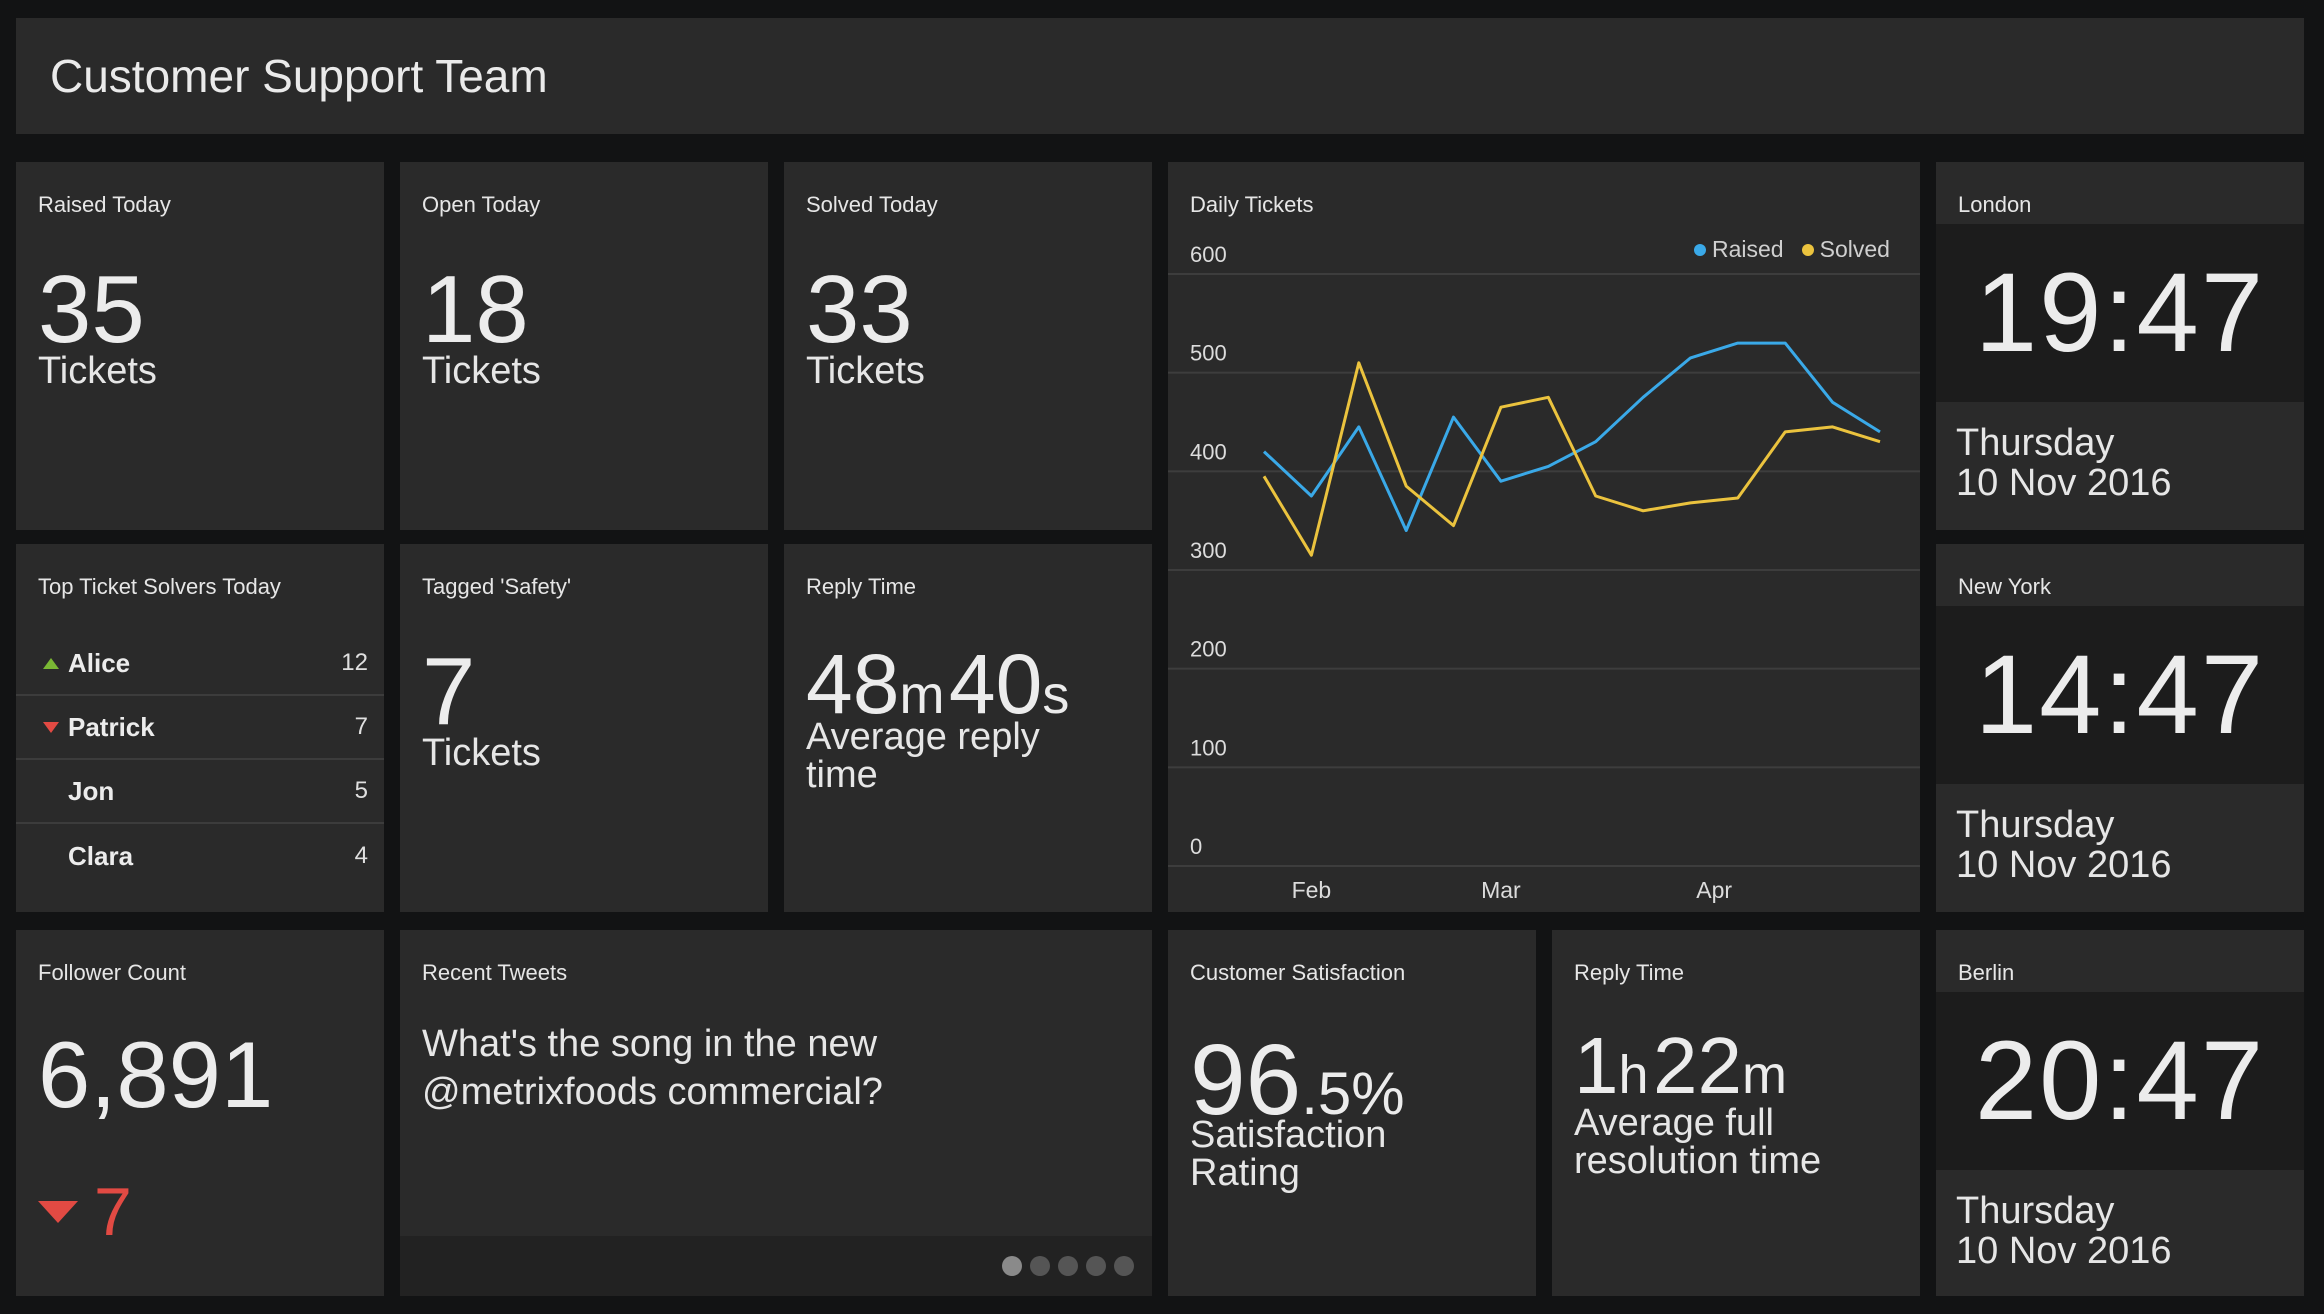  I want to click on clock-face: 14:47, so click(2120, 695).